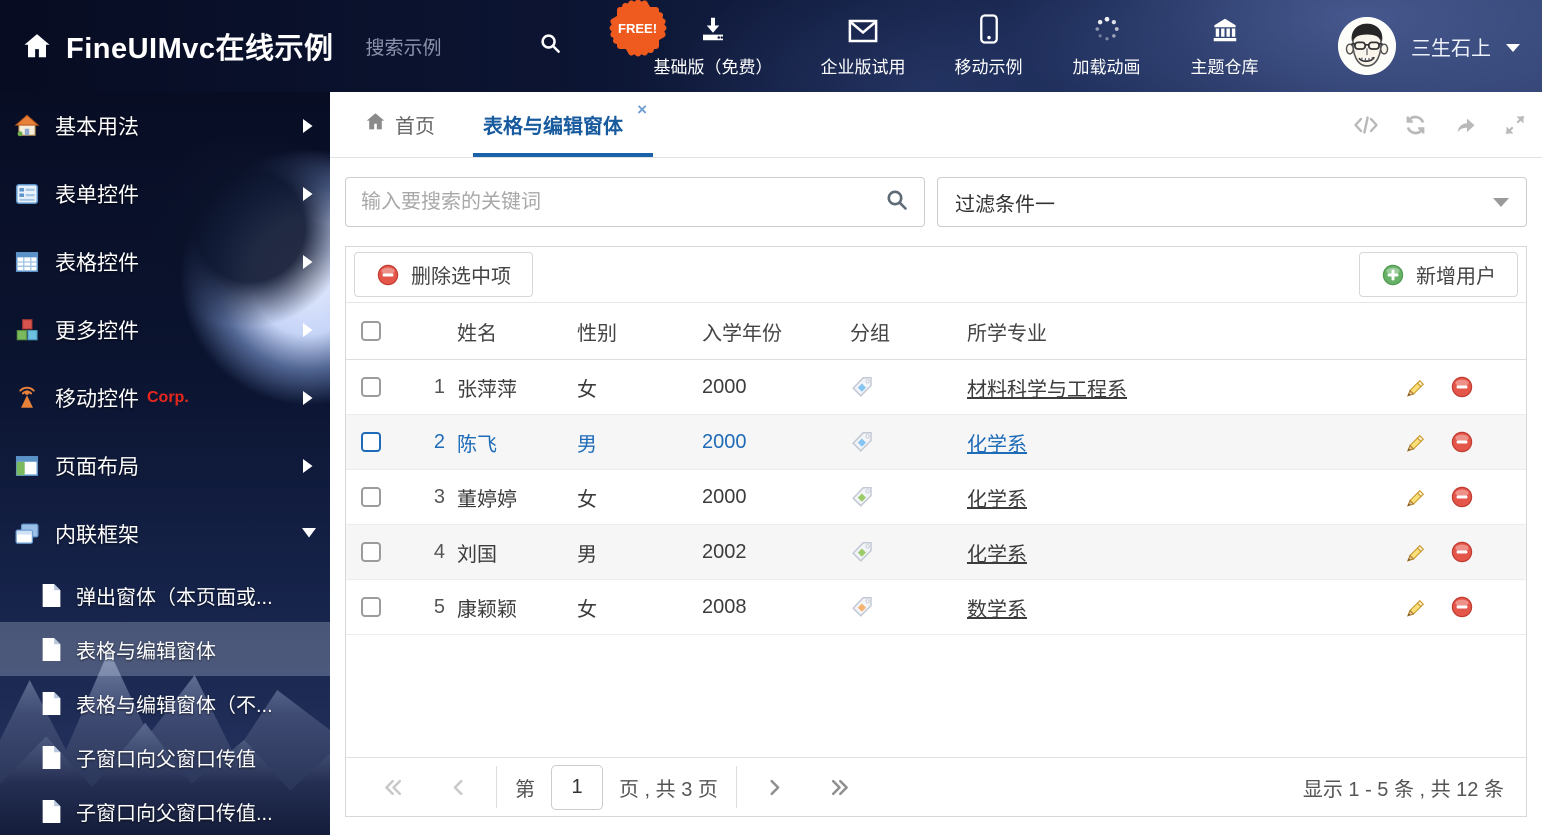 The image size is (1542, 835). What do you see at coordinates (165, 757) in the screenshot?
I see `sidebar-subitem: 子窗口向父窗口传值` at bounding box center [165, 757].